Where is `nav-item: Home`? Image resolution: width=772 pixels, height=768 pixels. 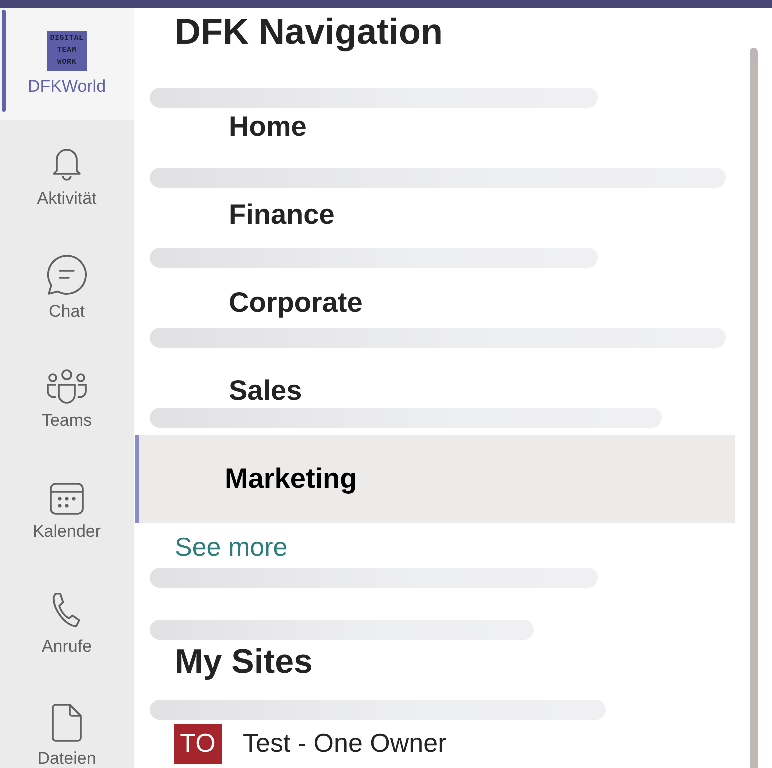
nav-item: Home is located at coordinates (435, 127).